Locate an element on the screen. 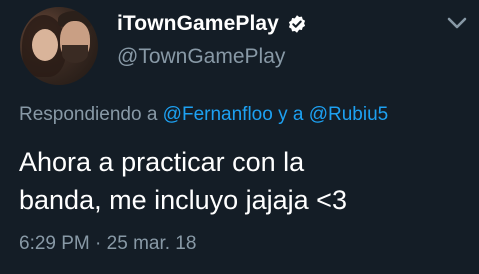  author-name-row: iTownGamePlay is located at coordinates (212, 24).